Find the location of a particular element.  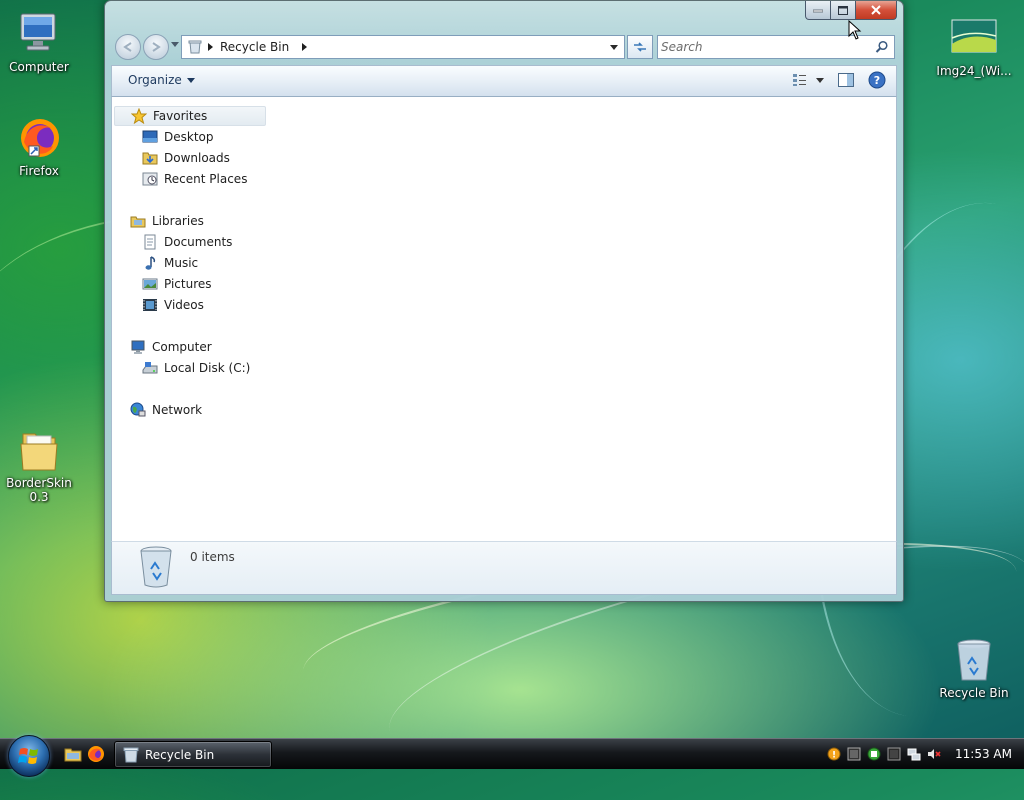

nav-item-libraries: Libraries is located at coordinates (167, 221).